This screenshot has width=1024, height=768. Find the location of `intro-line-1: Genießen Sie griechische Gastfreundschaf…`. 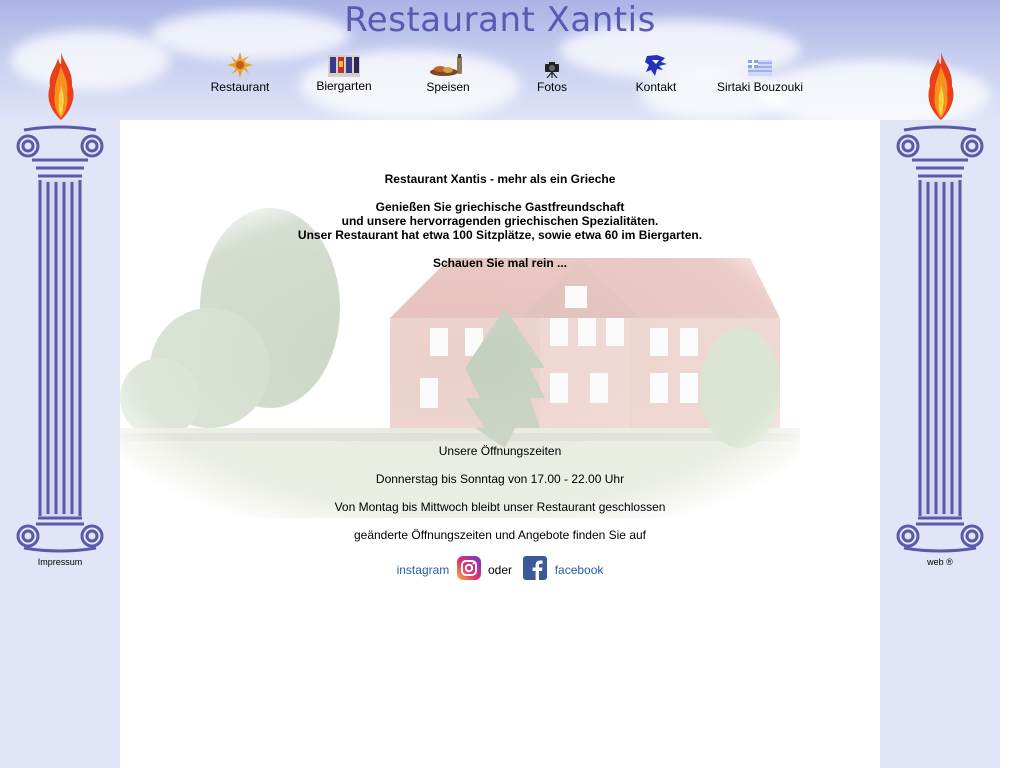

intro-line-1: Genießen Sie griechische Gastfreundschaf… is located at coordinates (500, 207).